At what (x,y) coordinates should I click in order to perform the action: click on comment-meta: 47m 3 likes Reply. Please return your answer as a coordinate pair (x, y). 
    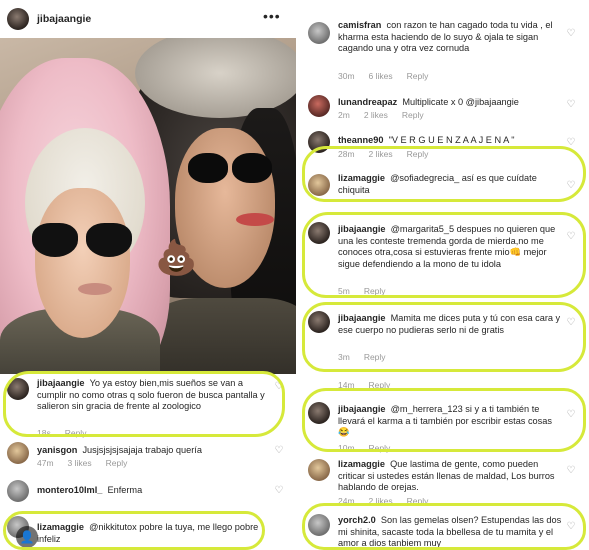
    Looking at the image, I should click on (89, 463).